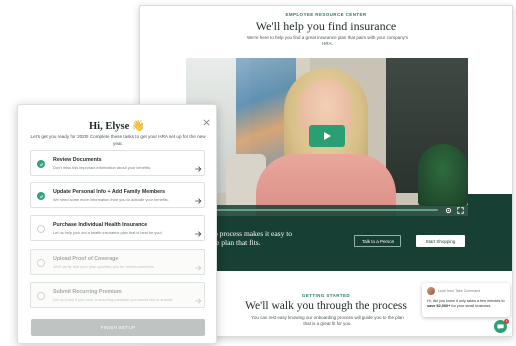 The image size is (516, 346). Describe the element at coordinates (443, 175) in the screenshot. I see `video-plant` at that location.